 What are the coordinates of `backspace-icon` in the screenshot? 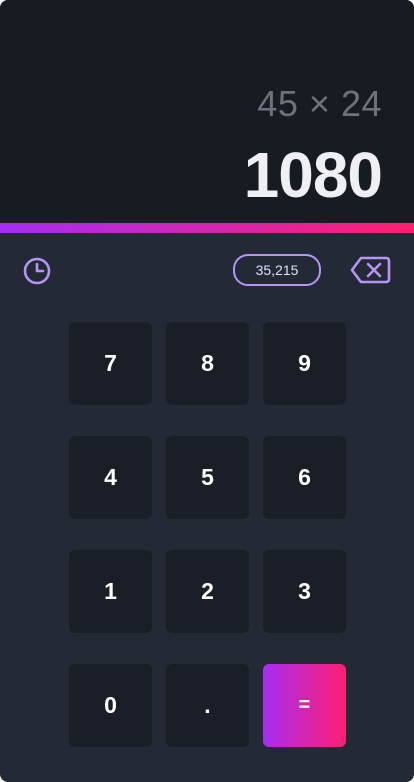 It's located at (370, 270).